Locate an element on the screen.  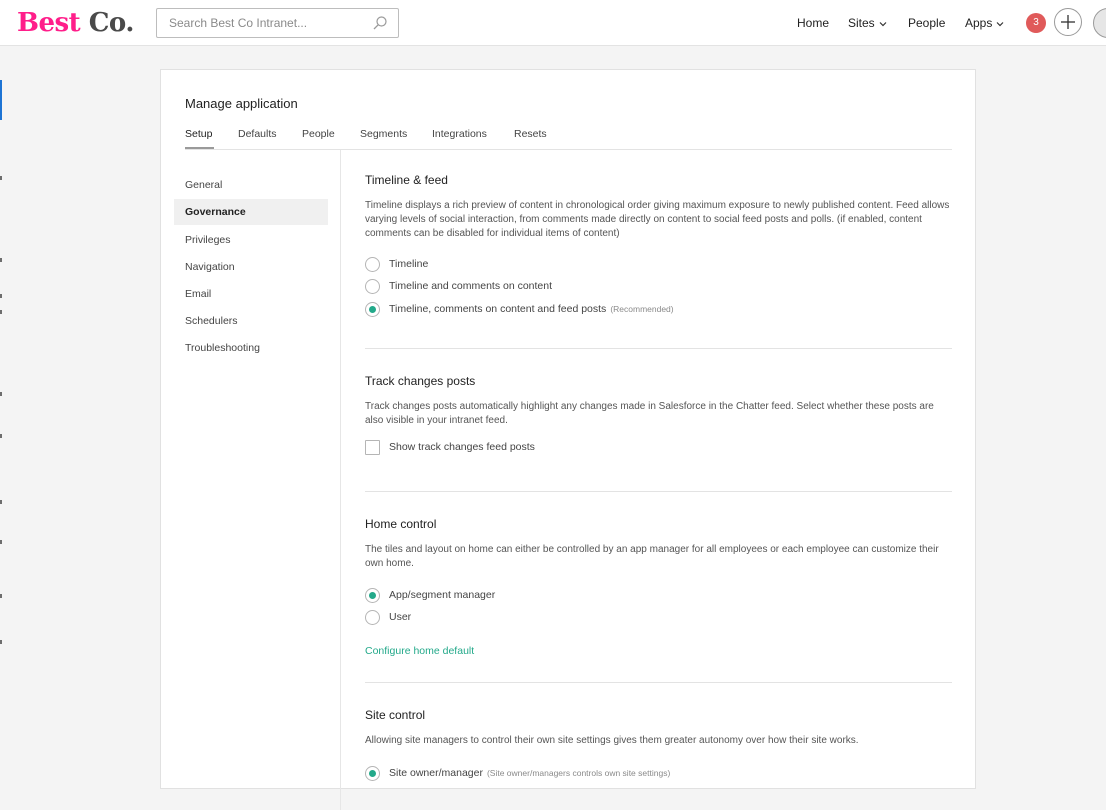
section-title-timeline: Timeline & feed is located at coordinates (406, 180).